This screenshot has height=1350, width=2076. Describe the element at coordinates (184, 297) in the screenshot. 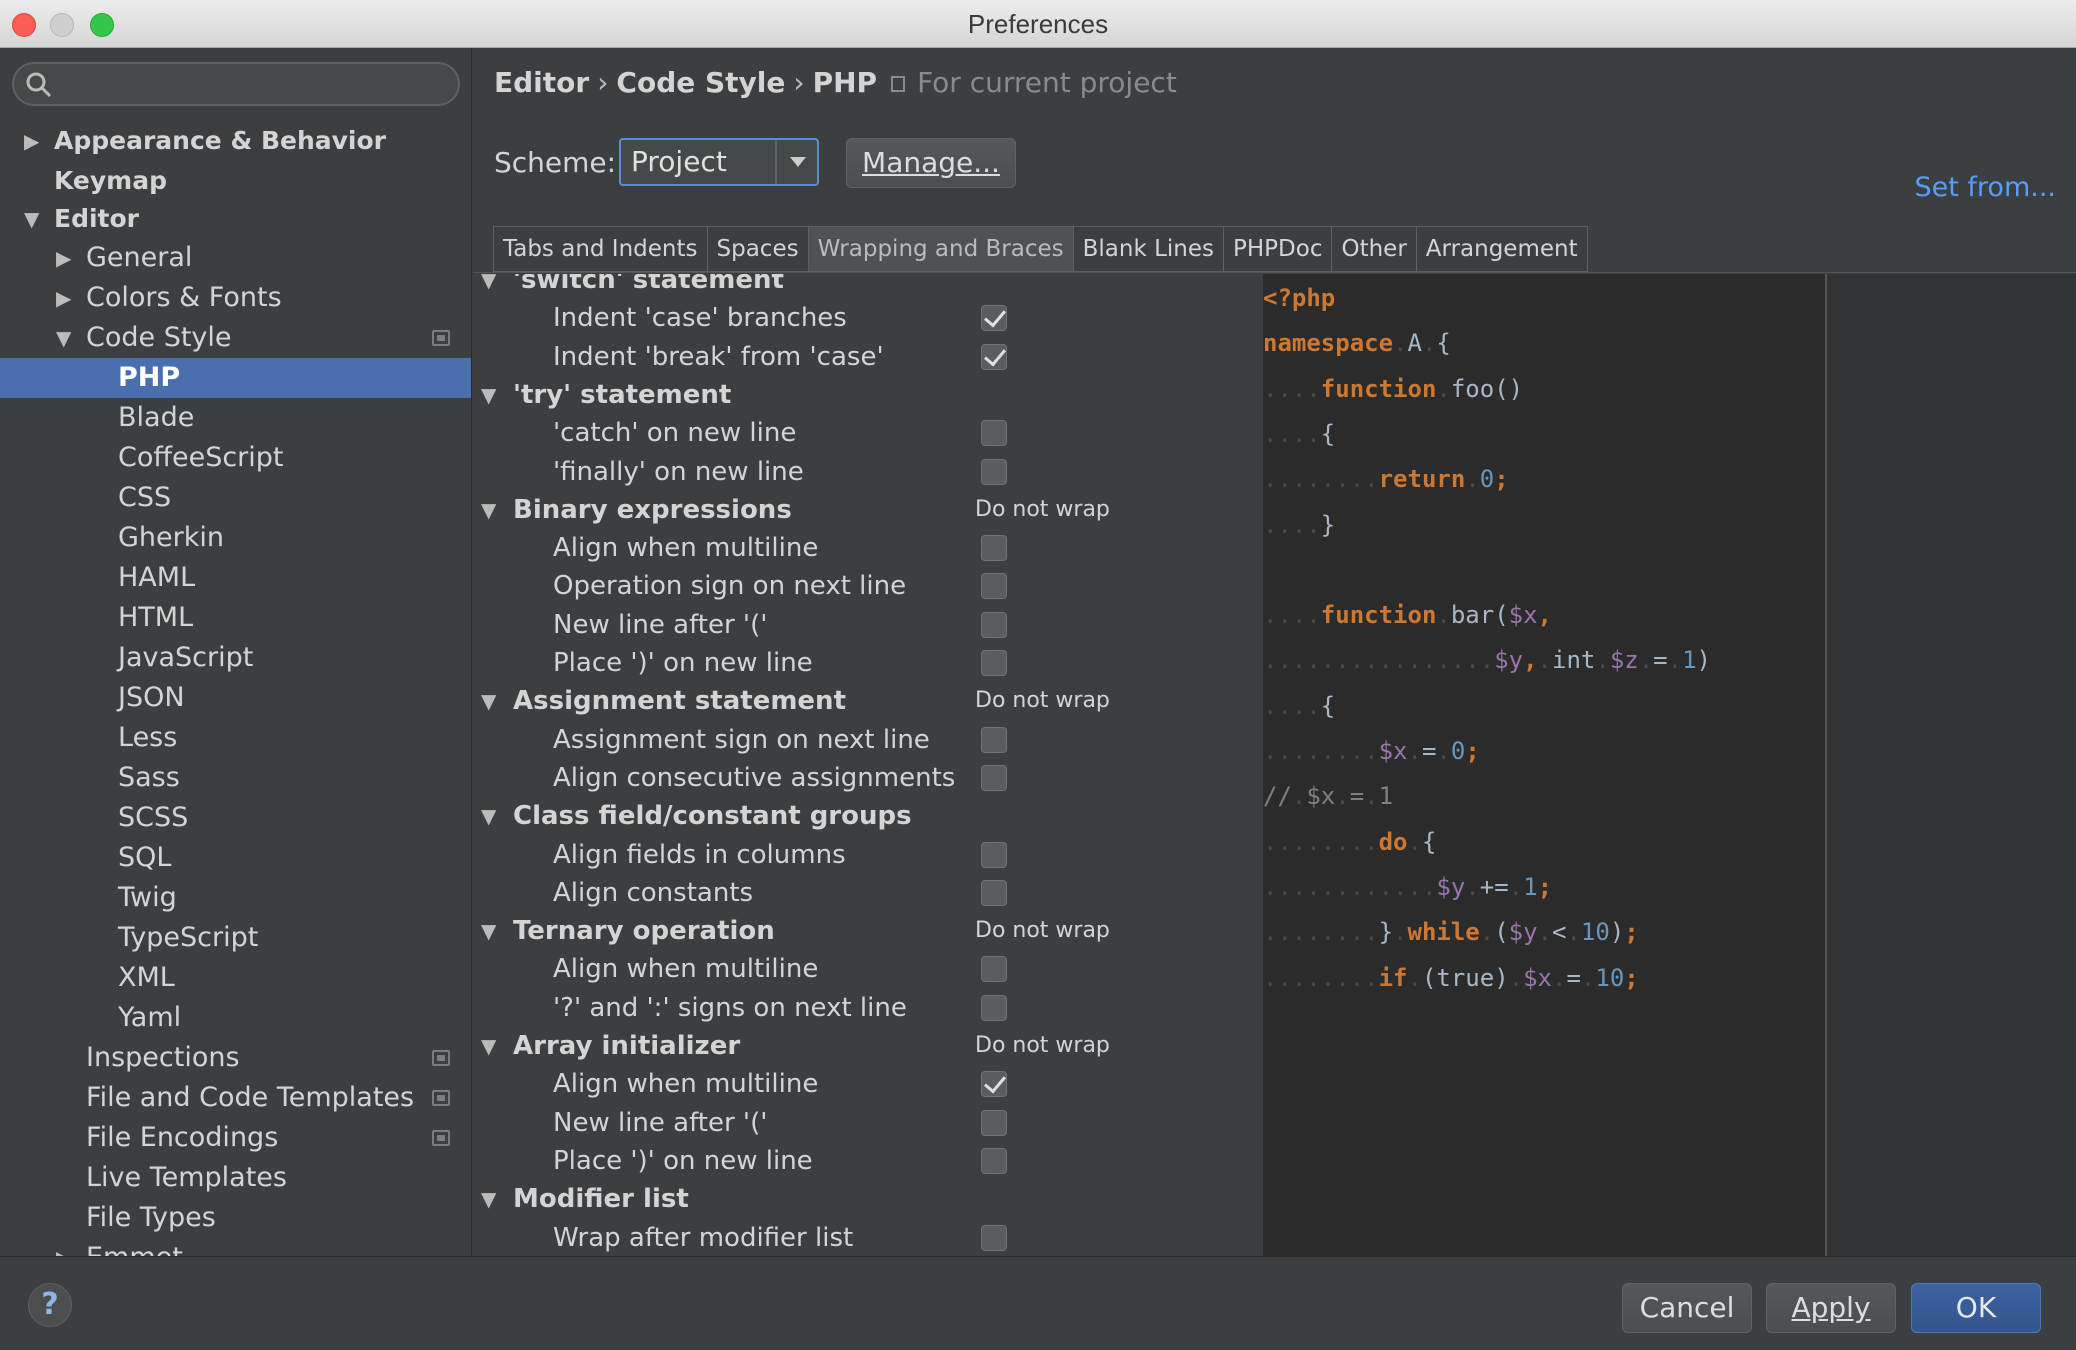

I see `sidebar-item-label: Colors & Fonts` at that location.